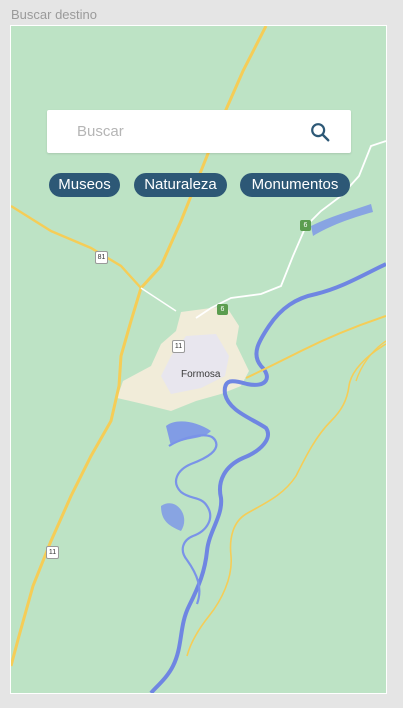  Describe the element at coordinates (54, 14) in the screenshot. I see `frame-title: Buscar destino` at that location.